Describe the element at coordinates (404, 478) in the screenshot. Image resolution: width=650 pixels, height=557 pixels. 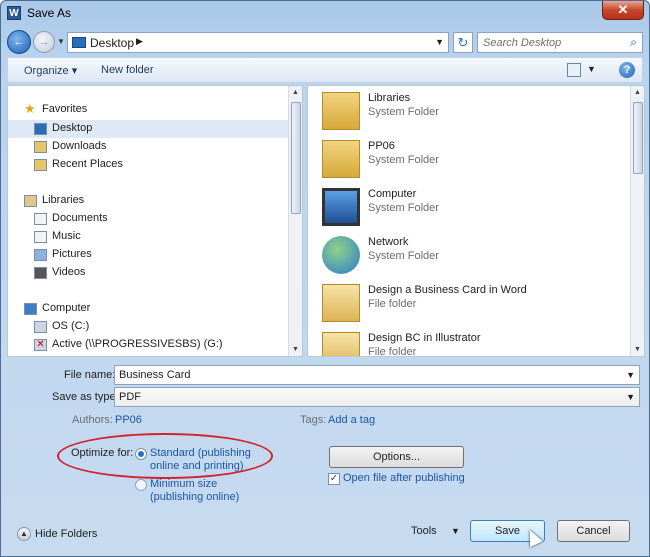
I see `open-after-publishing-label: Open file after publishing` at that location.